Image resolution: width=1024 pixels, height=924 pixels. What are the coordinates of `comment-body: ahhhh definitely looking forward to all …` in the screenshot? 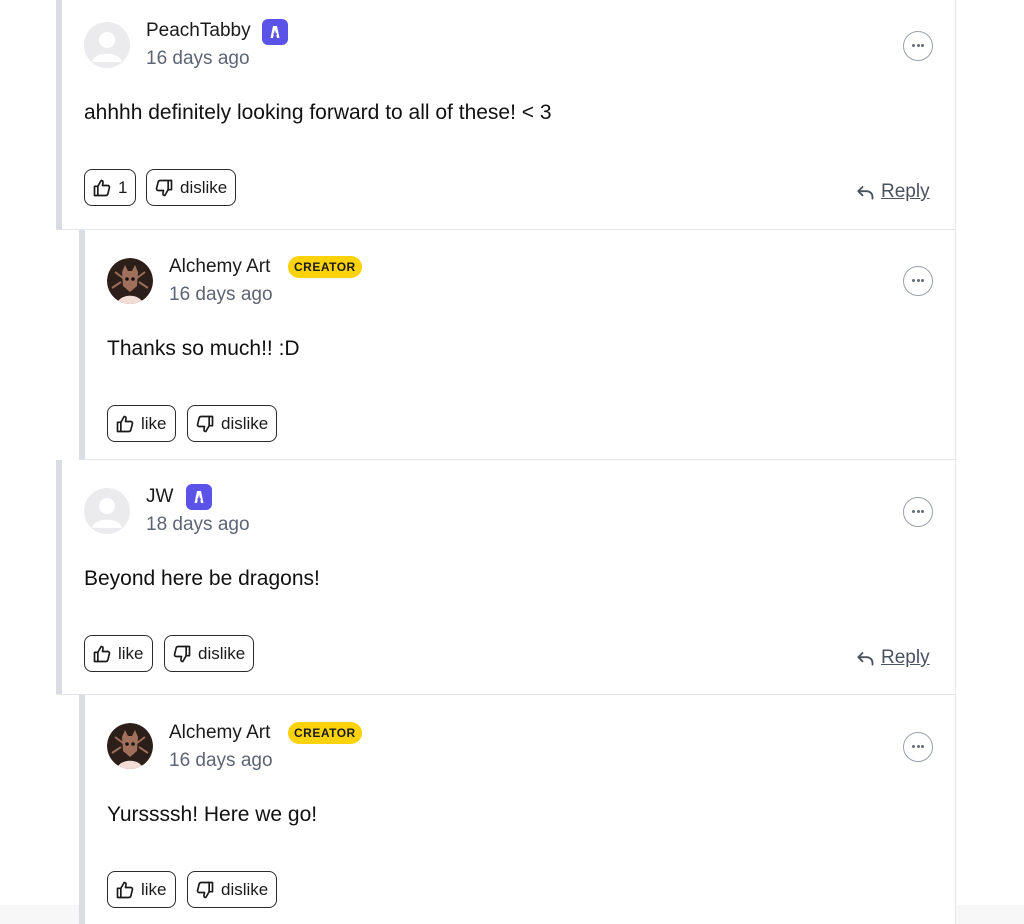 It's located at (318, 112).